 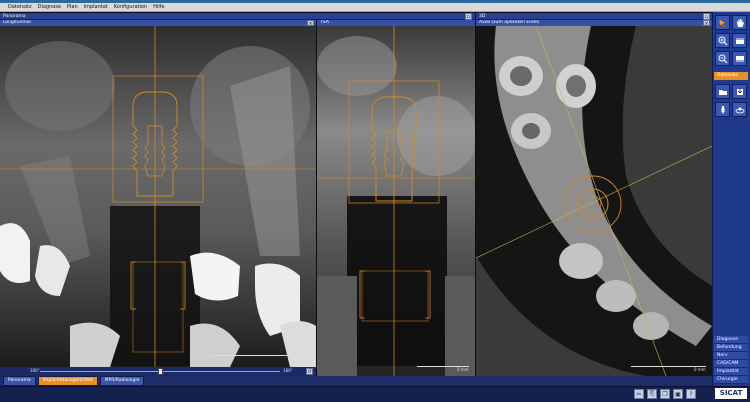 I want to click on hand-pan-icon, so click(x=739, y=22).